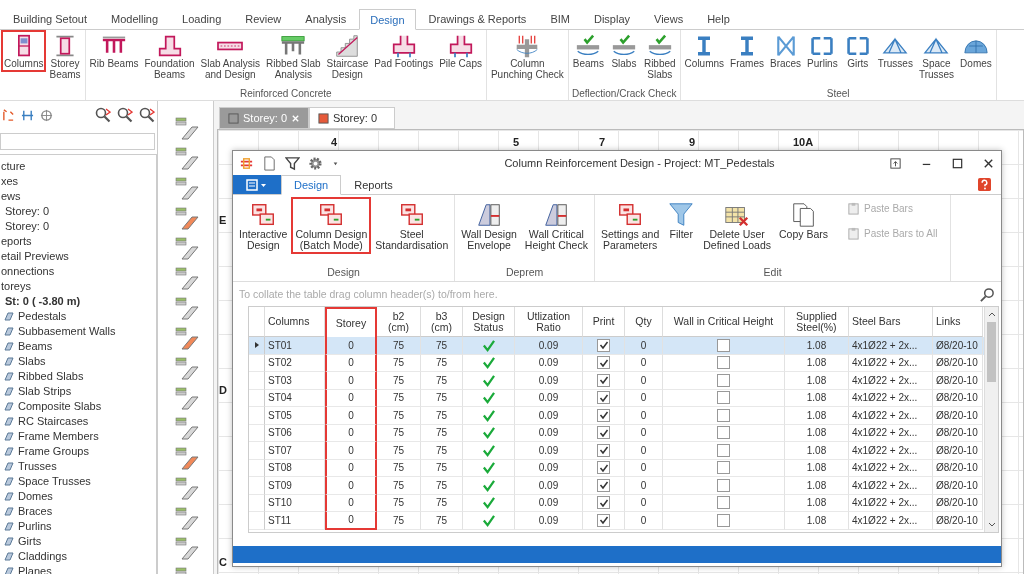  I want to click on ribbon-button: Trusses, so click(895, 51).